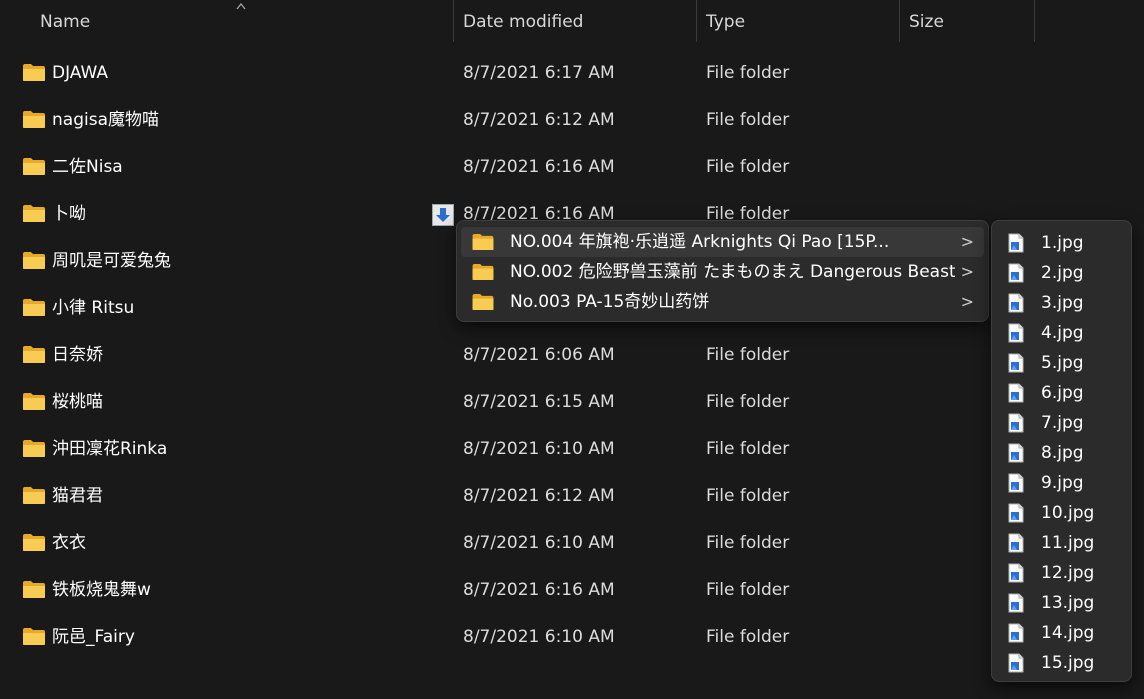  What do you see at coordinates (443, 215) in the screenshot?
I see `download-icon` at bounding box center [443, 215].